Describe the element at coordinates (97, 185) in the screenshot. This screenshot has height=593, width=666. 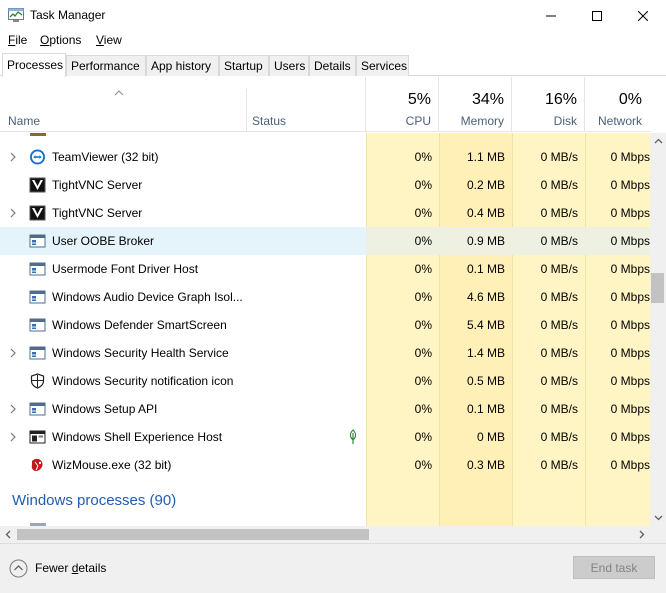
I see `process-name: TightVNC Server` at that location.